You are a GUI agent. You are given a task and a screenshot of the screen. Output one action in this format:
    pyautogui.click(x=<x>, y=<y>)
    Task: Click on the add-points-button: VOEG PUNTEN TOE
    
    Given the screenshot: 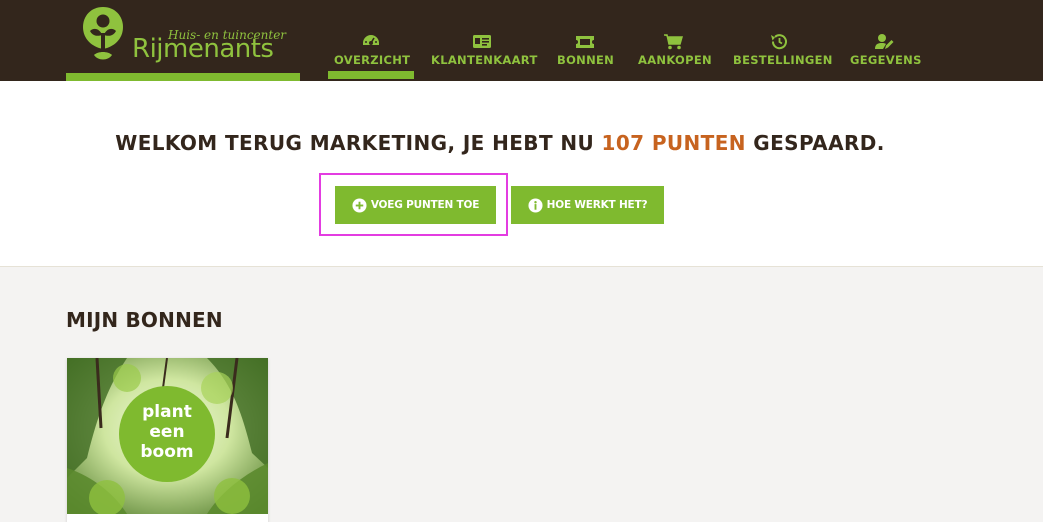 What is the action you would take?
    pyautogui.click(x=415, y=205)
    